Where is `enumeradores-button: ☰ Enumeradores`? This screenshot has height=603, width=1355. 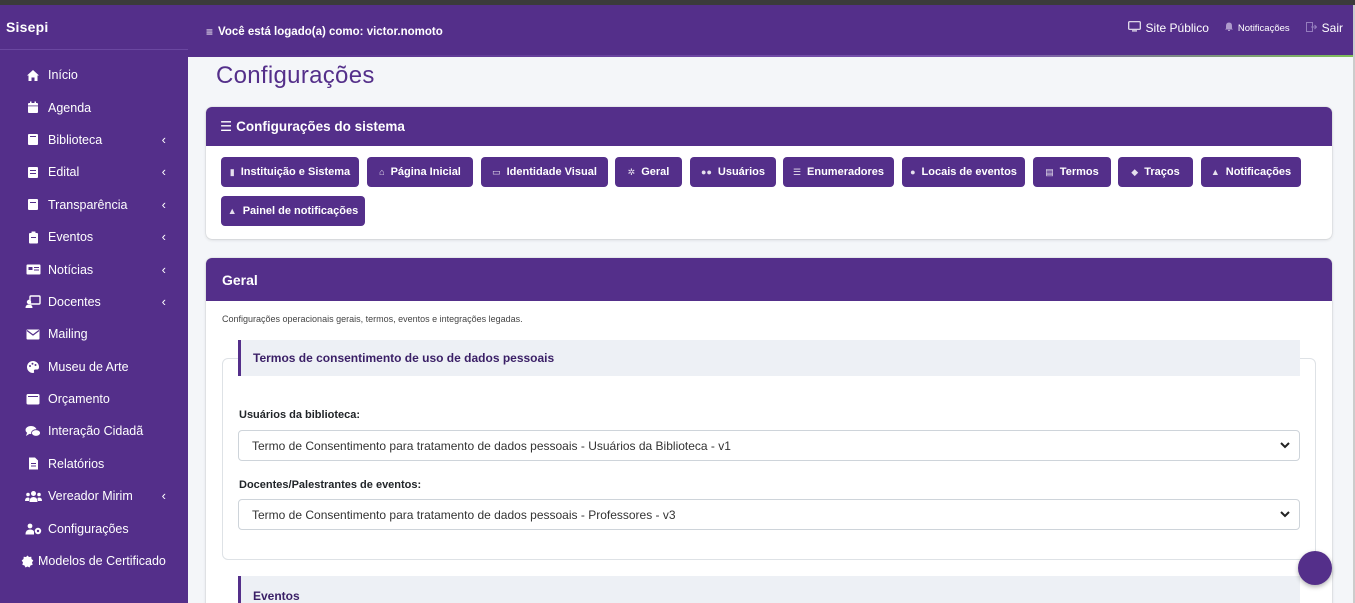
enumeradores-button: ☰ Enumeradores is located at coordinates (838, 172).